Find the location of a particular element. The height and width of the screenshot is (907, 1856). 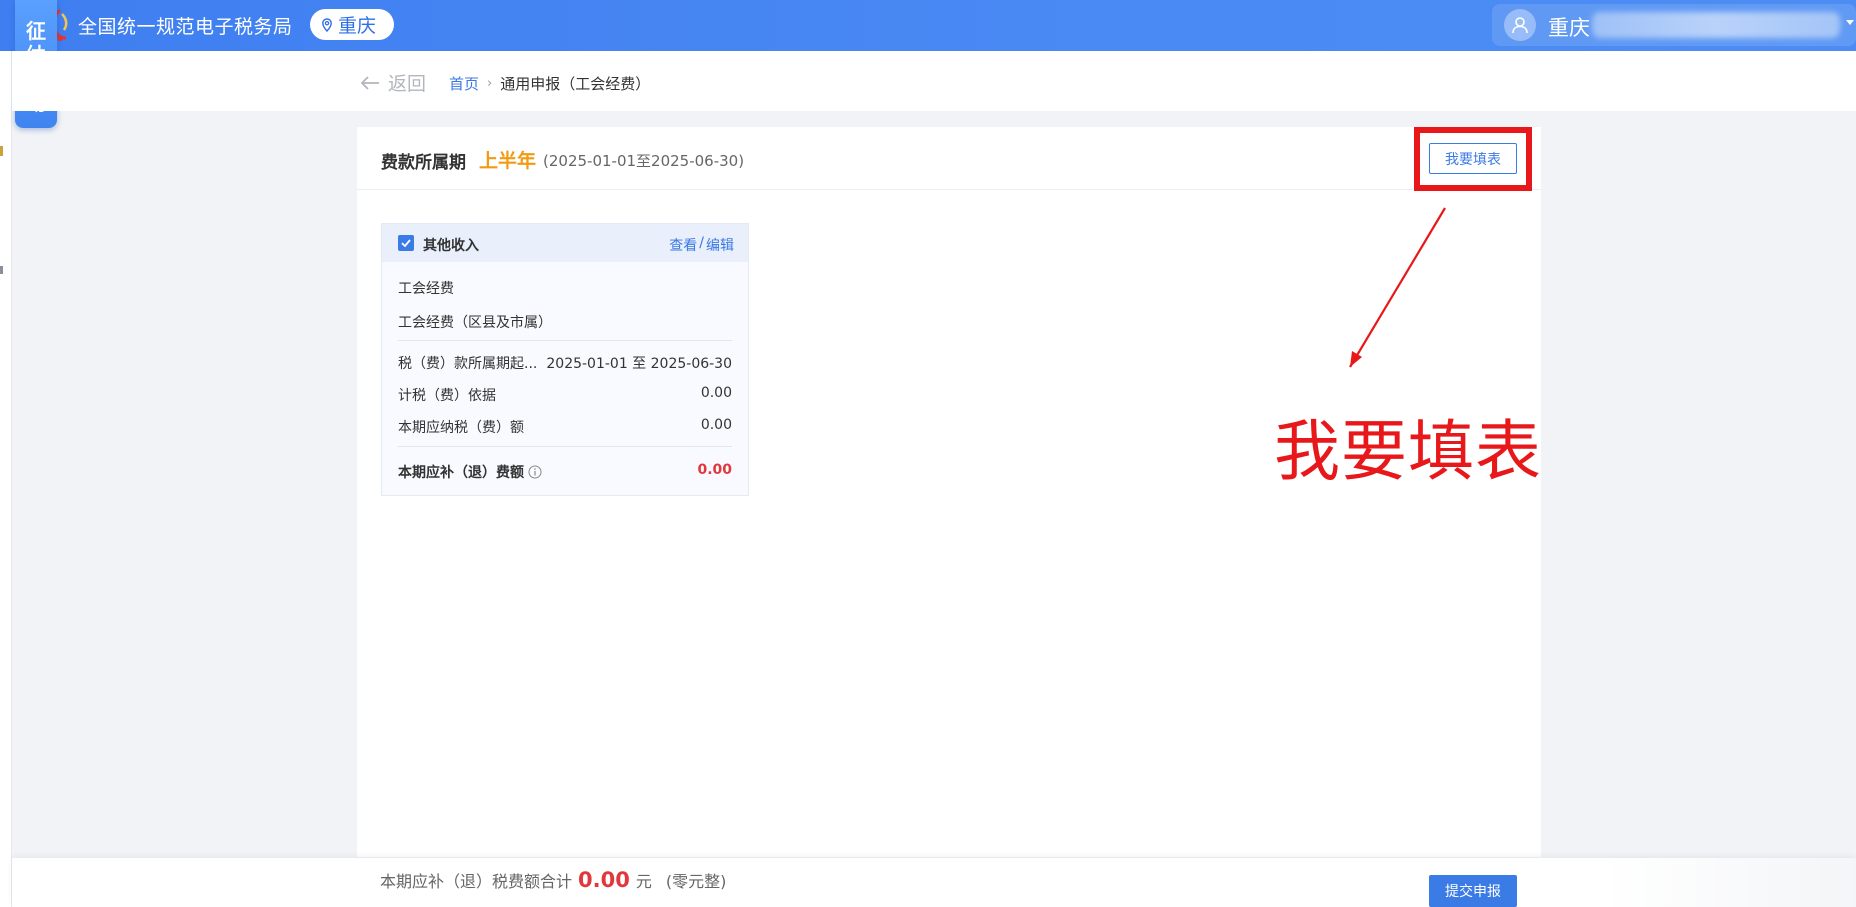

period-bar: 费款所属期 上半年 (2025-01-01至2025-06-30) 我要填表 is located at coordinates (949, 159).